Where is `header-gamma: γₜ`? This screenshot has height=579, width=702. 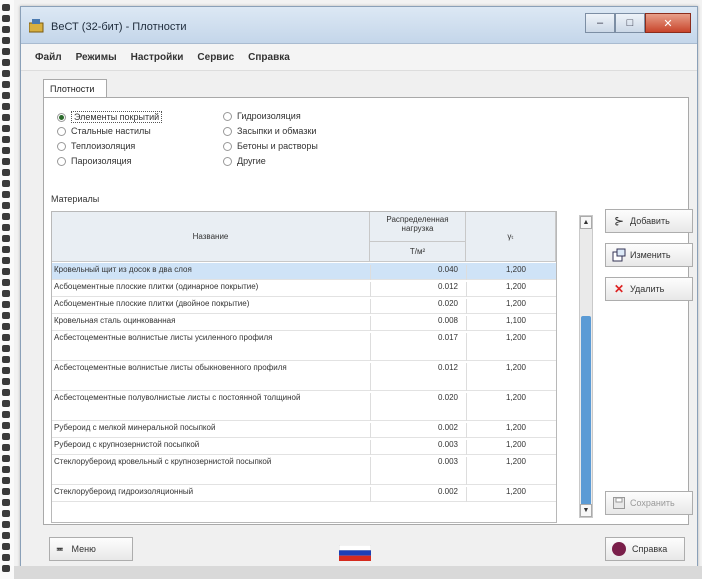
header-gamma: γₜ is located at coordinates (511, 237).